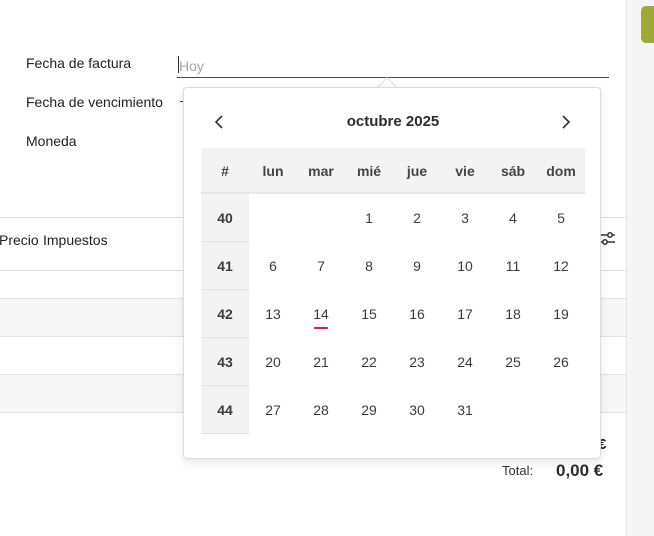 The height and width of the screenshot is (536, 654). Describe the element at coordinates (566, 122) in the screenshot. I see `chevron-right-icon` at that location.